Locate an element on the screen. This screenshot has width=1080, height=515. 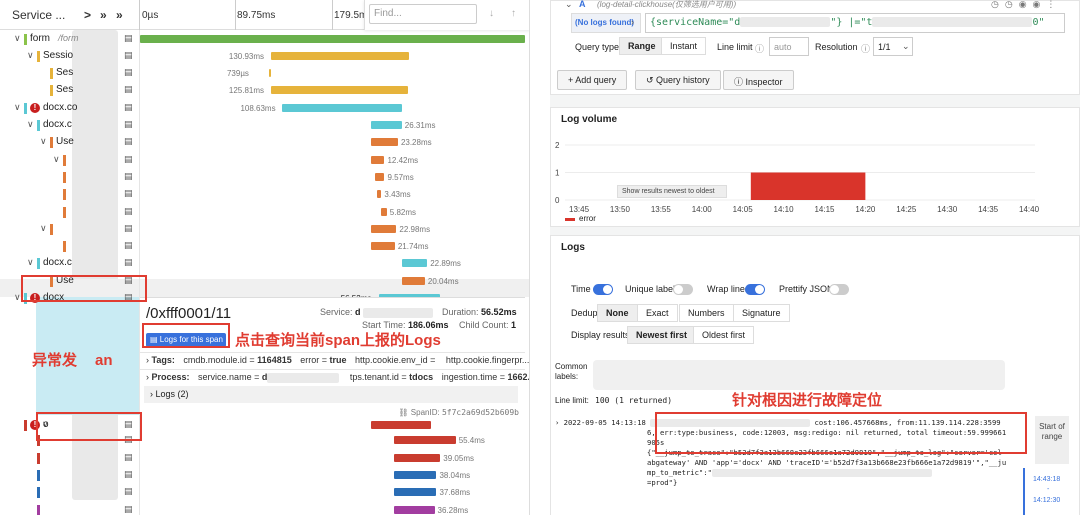
dedup-none: None is located at coordinates (617, 313).